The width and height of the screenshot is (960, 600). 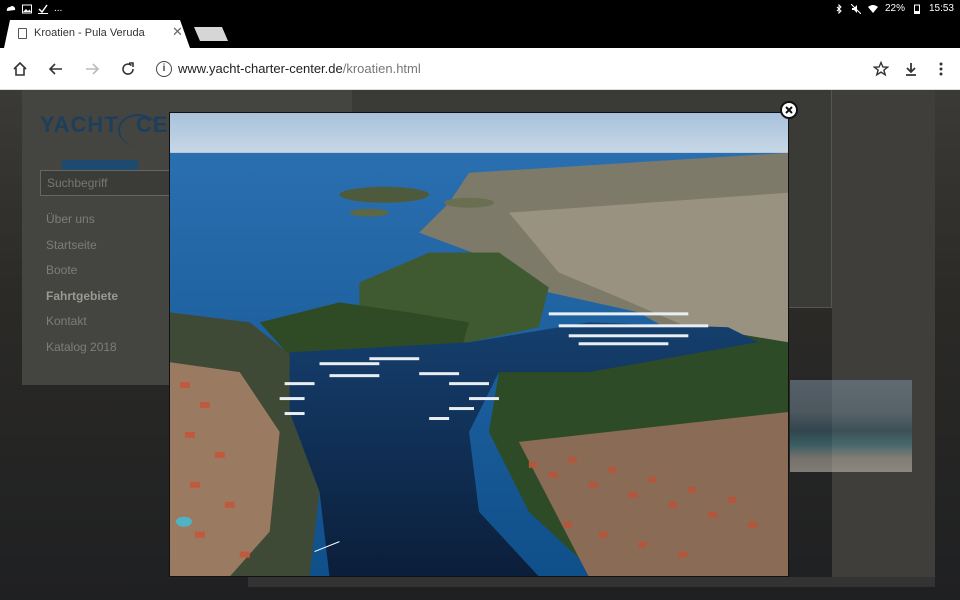 I want to click on home-button, so click(x=20, y=69).